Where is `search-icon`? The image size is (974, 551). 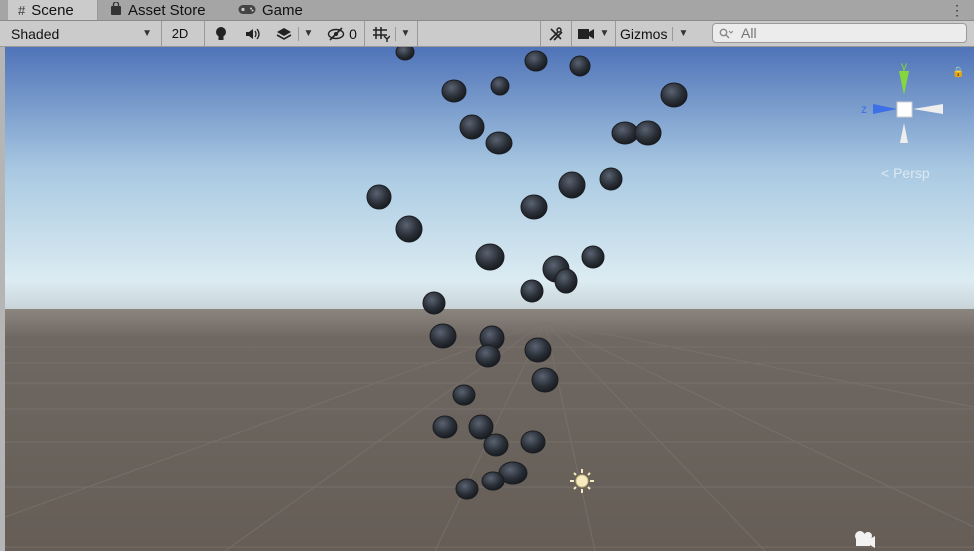 search-icon is located at coordinates (726, 33).